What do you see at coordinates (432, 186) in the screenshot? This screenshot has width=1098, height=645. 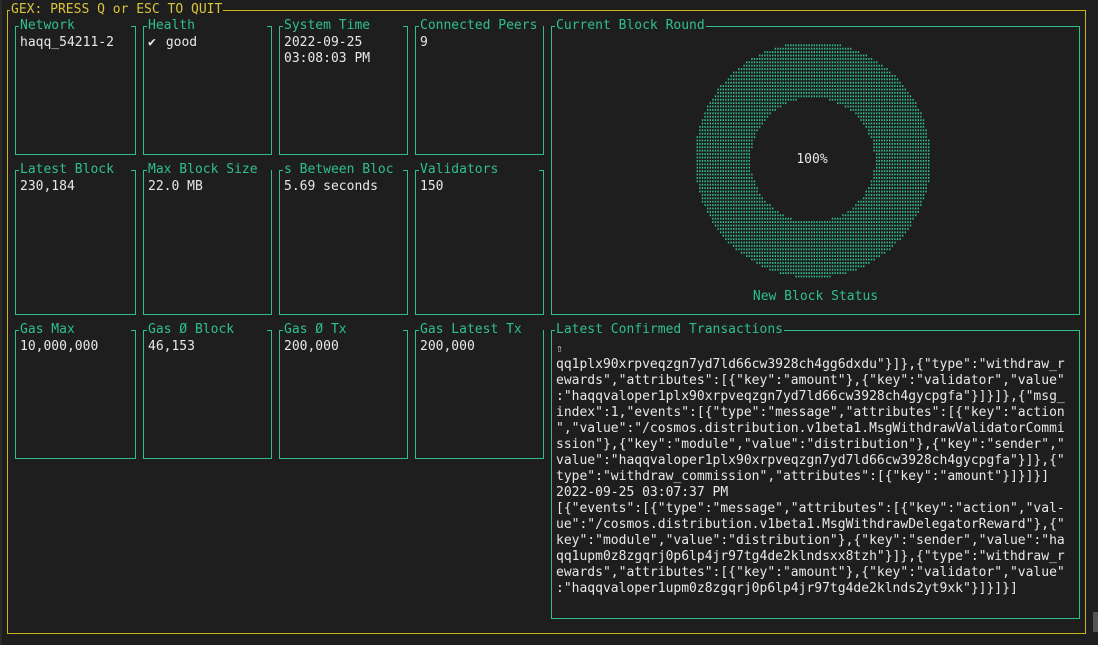 I see `validators-value: 150` at bounding box center [432, 186].